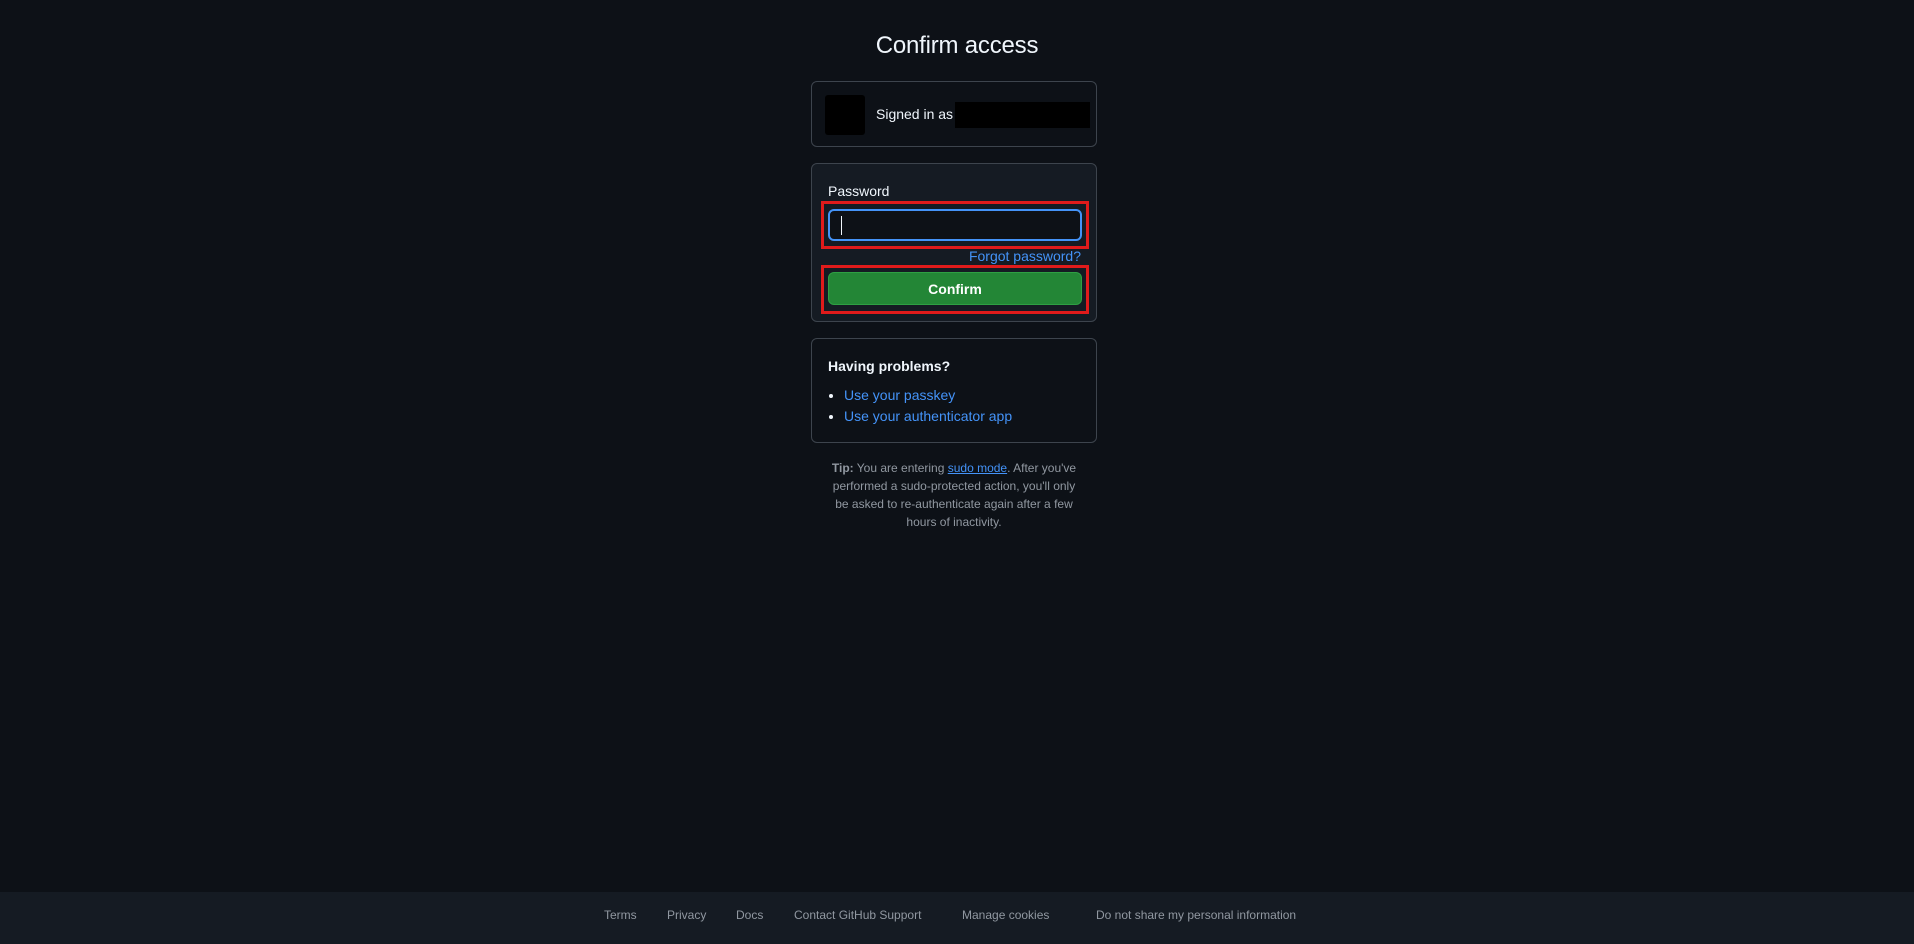 The image size is (1914, 944). What do you see at coordinates (749, 915) in the screenshot?
I see `footer-docs-link: Docs` at bounding box center [749, 915].